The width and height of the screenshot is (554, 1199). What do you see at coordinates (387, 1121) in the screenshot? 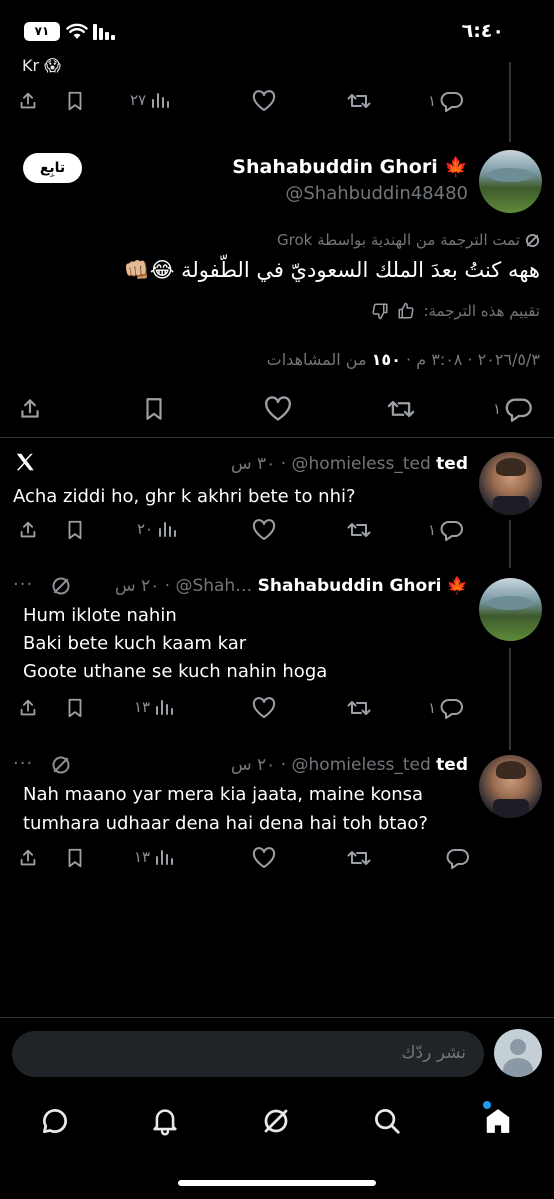
I see `search-icon` at bounding box center [387, 1121].